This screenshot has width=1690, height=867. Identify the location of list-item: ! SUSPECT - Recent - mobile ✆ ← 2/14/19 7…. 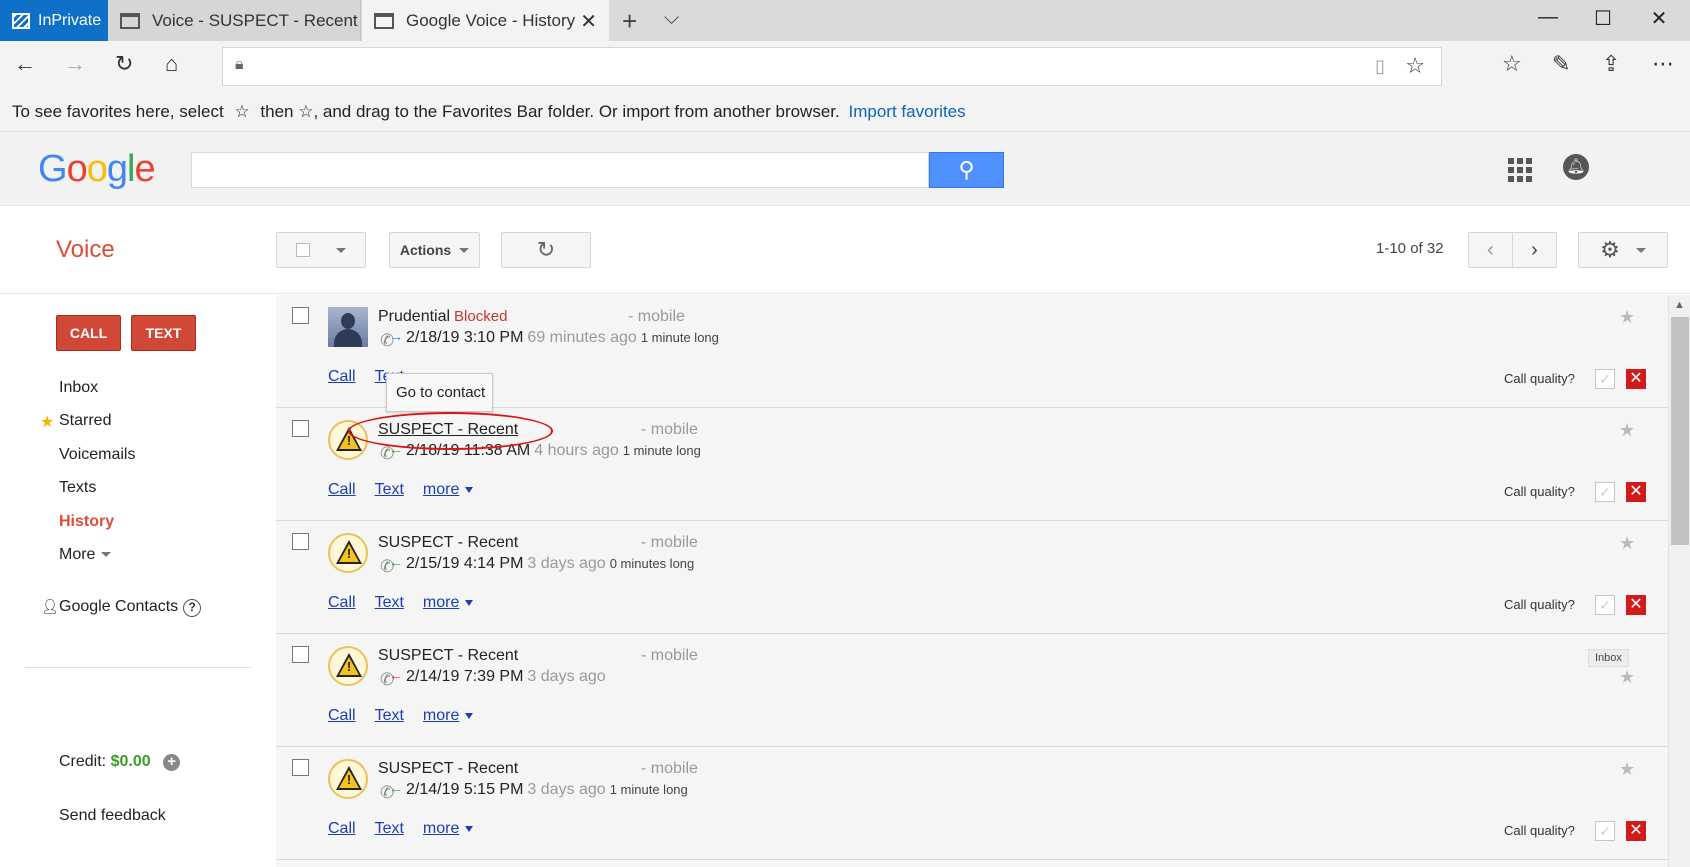
(972, 690).